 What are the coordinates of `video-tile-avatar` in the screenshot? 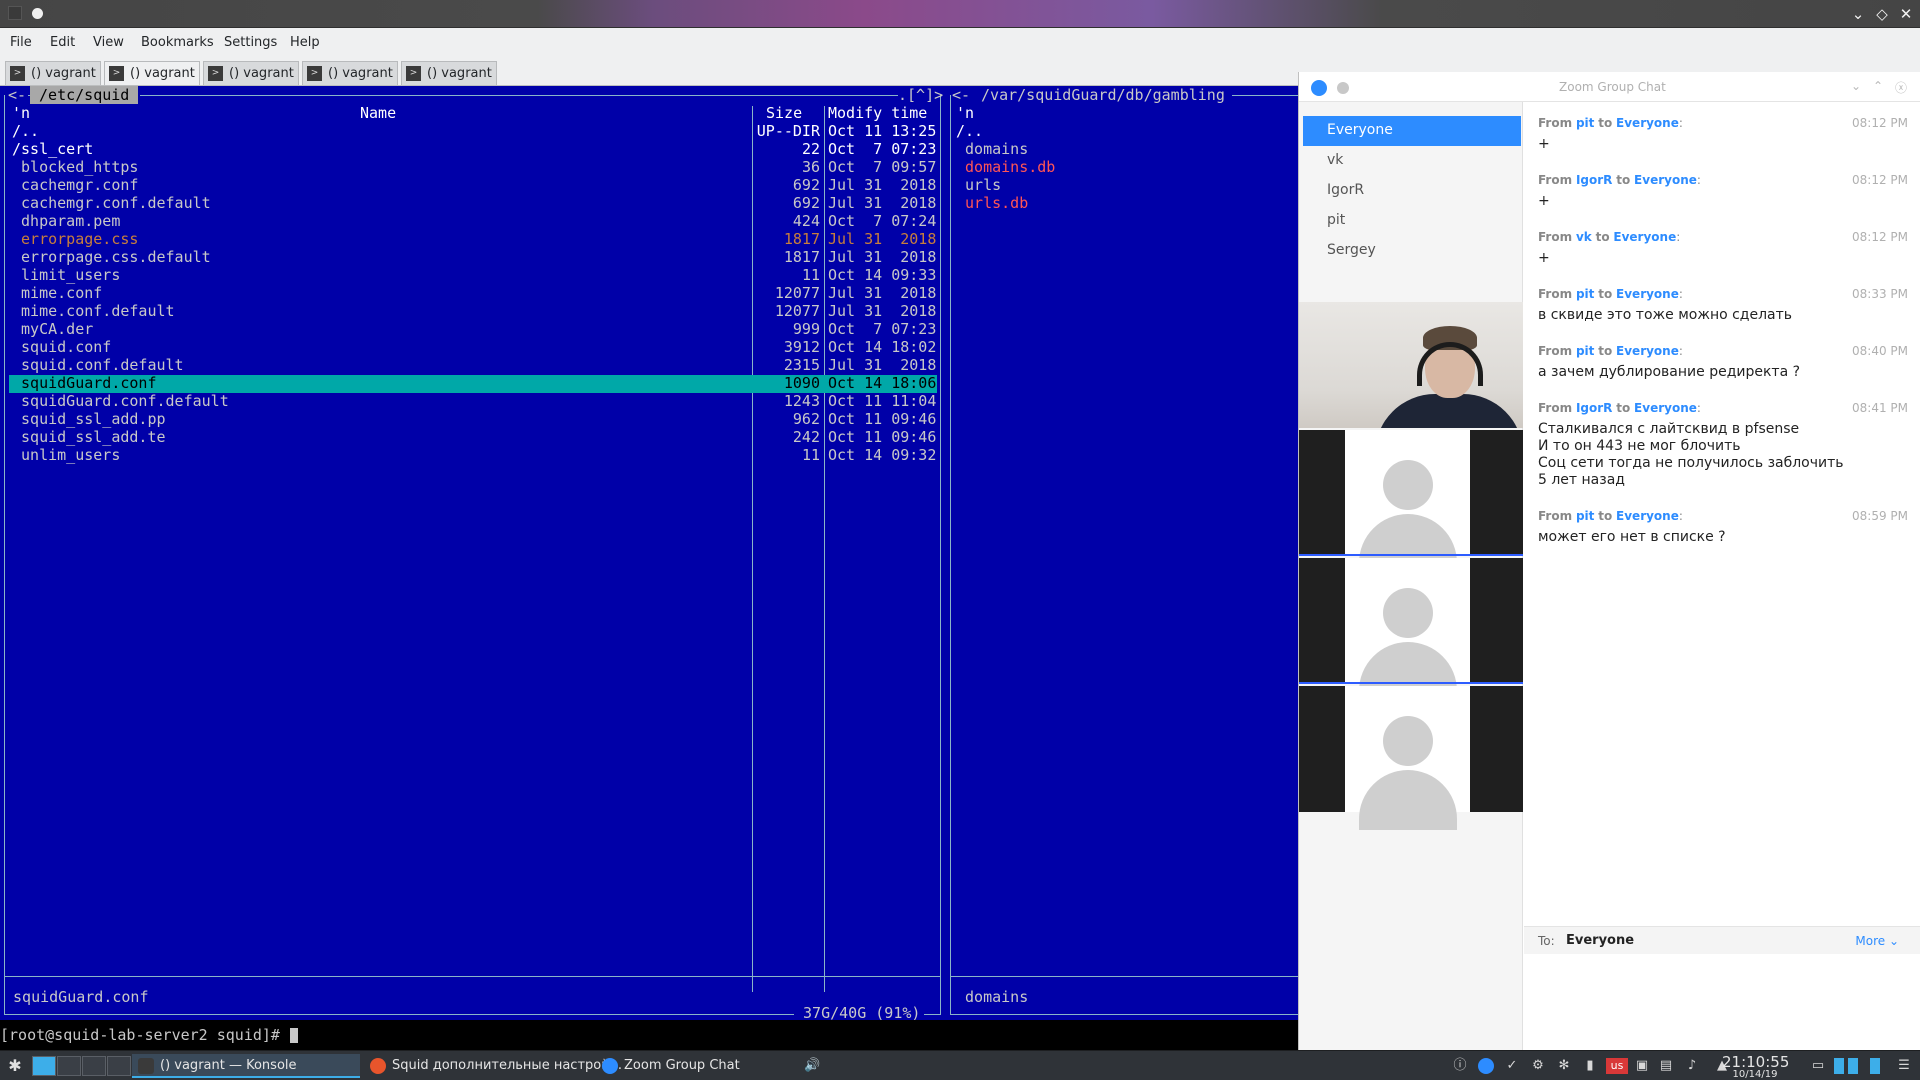 It's located at (1411, 630).